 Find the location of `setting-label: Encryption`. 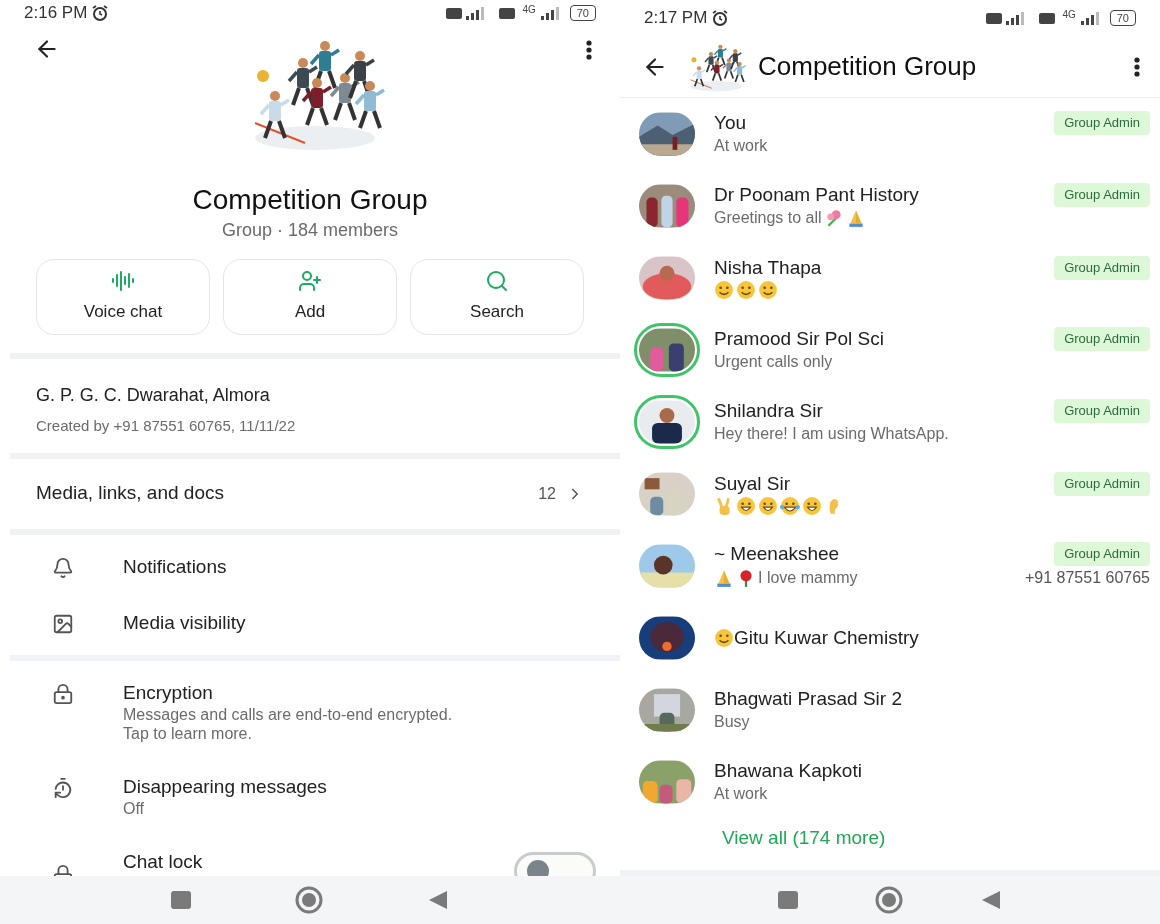

setting-label: Encryption is located at coordinates (168, 692).